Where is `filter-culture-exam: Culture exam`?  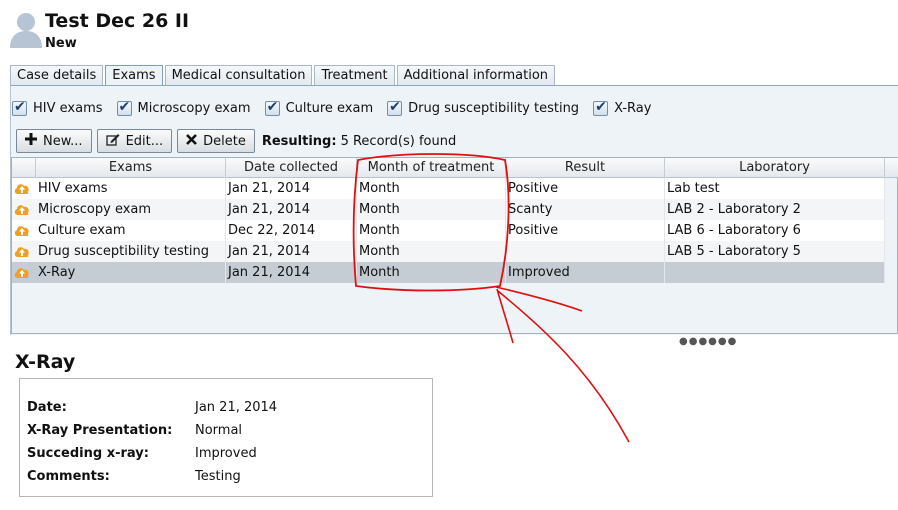
filter-culture-exam: Culture exam is located at coordinates (319, 107).